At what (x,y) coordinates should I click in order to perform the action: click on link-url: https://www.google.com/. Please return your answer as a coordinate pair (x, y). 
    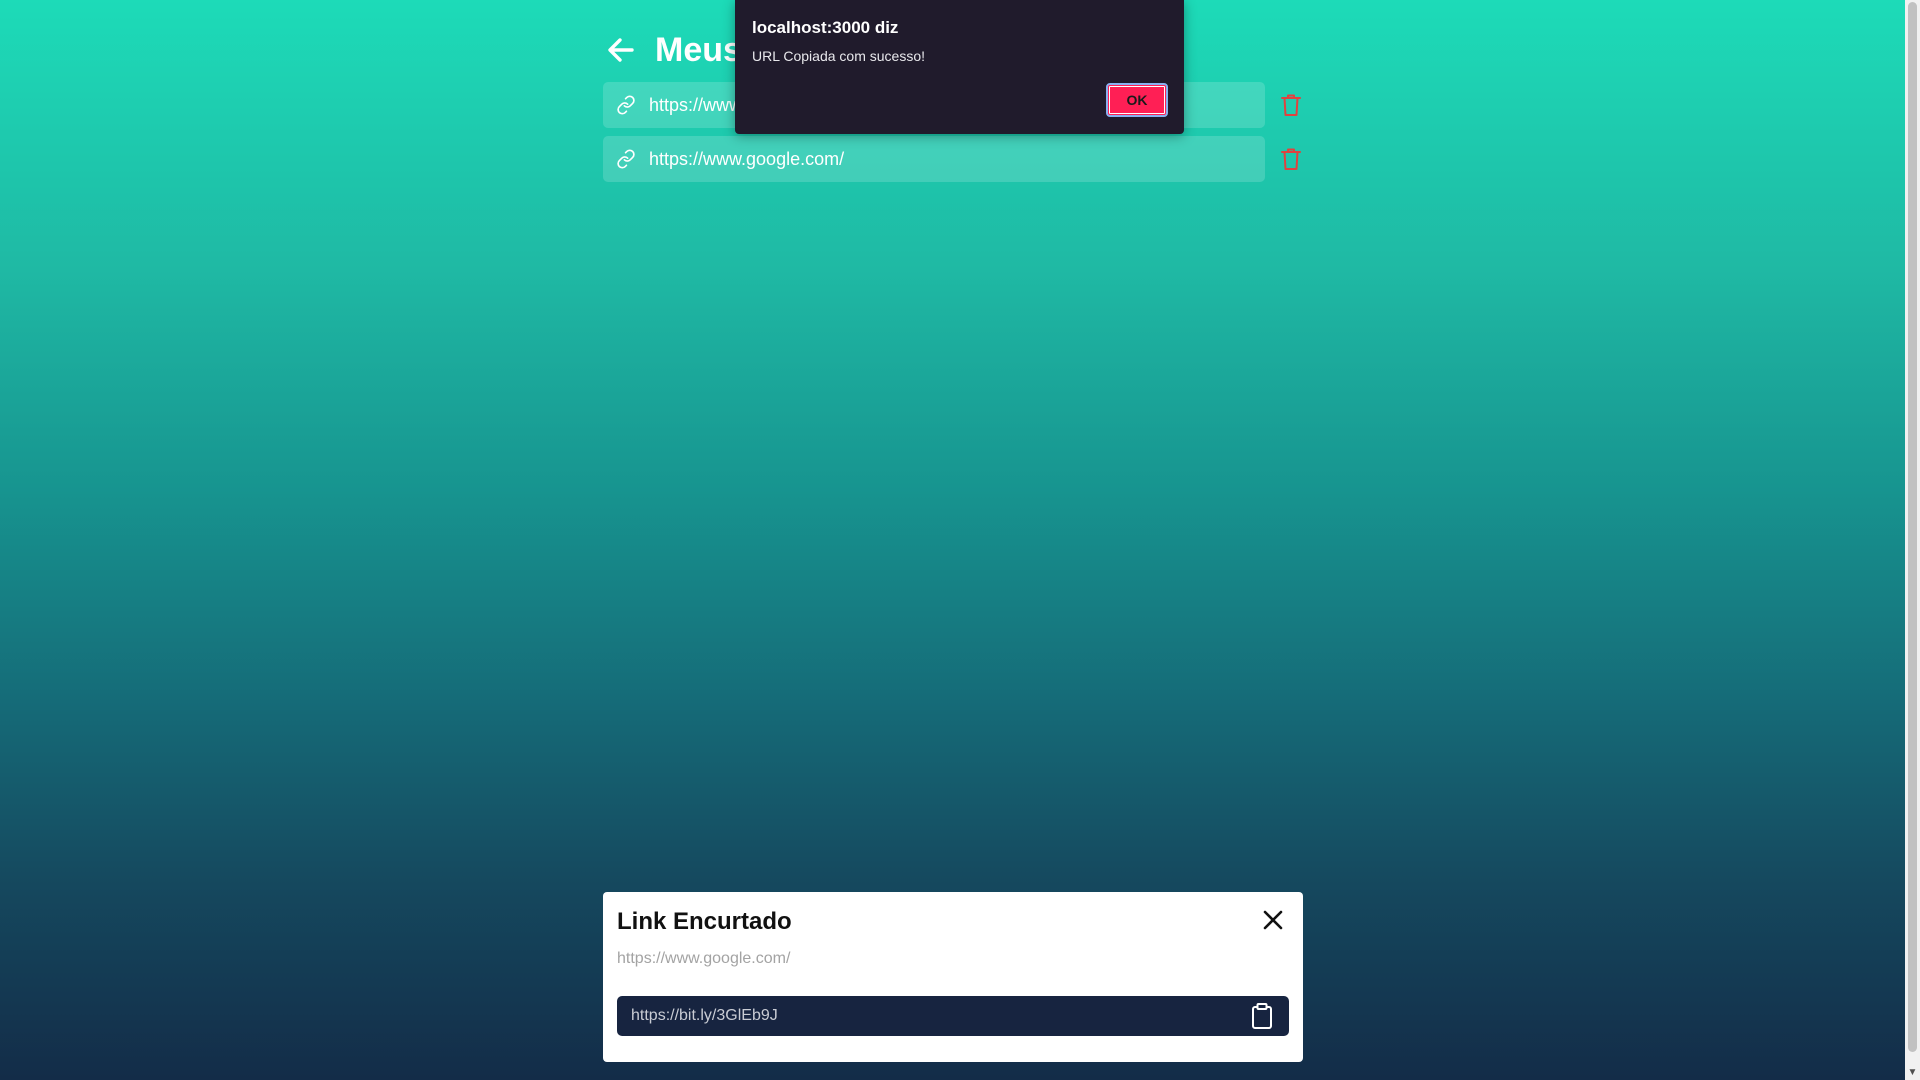
    Looking at the image, I should click on (747, 158).